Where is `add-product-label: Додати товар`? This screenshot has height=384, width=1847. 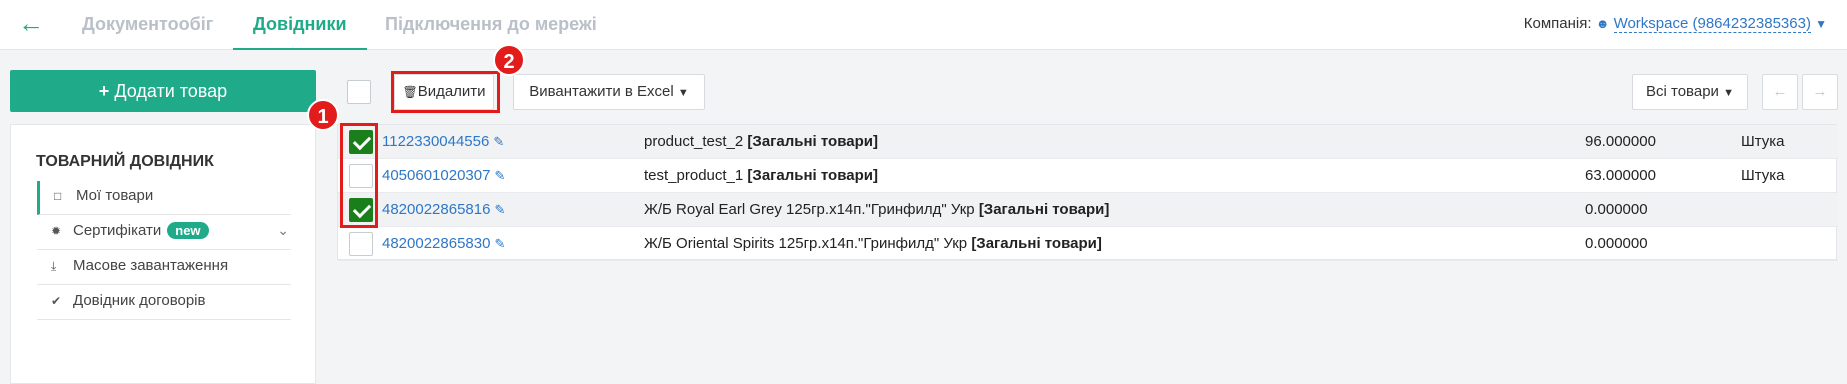 add-product-label: Додати товар is located at coordinates (171, 91).